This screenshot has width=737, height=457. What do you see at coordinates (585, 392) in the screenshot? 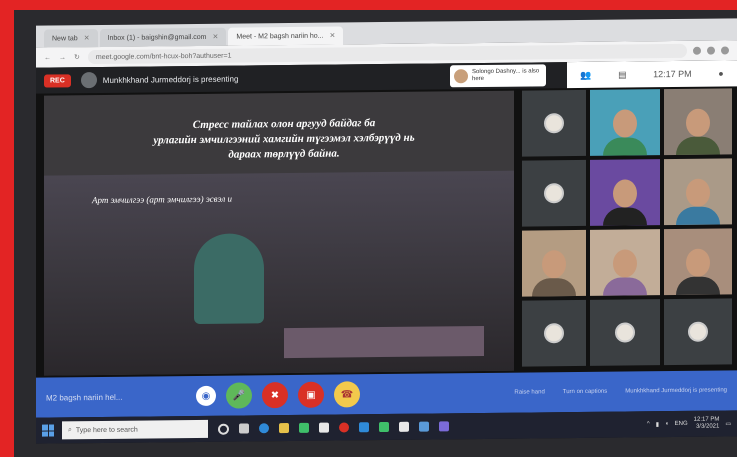
I see `captions-button: Turn on captions` at bounding box center [585, 392].